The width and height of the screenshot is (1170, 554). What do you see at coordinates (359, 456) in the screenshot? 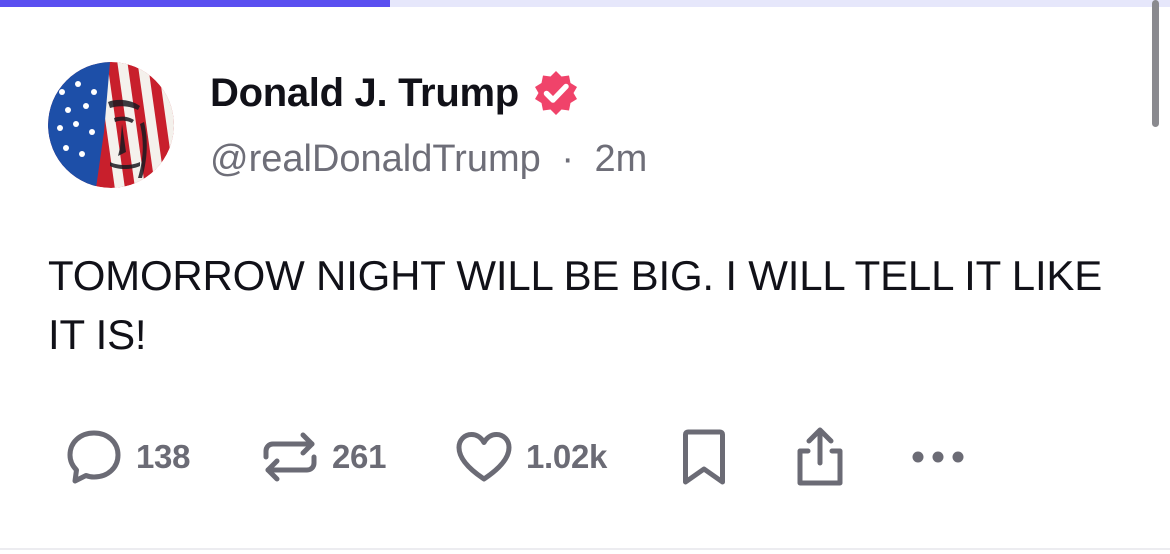
I see `repost-count: 261` at bounding box center [359, 456].